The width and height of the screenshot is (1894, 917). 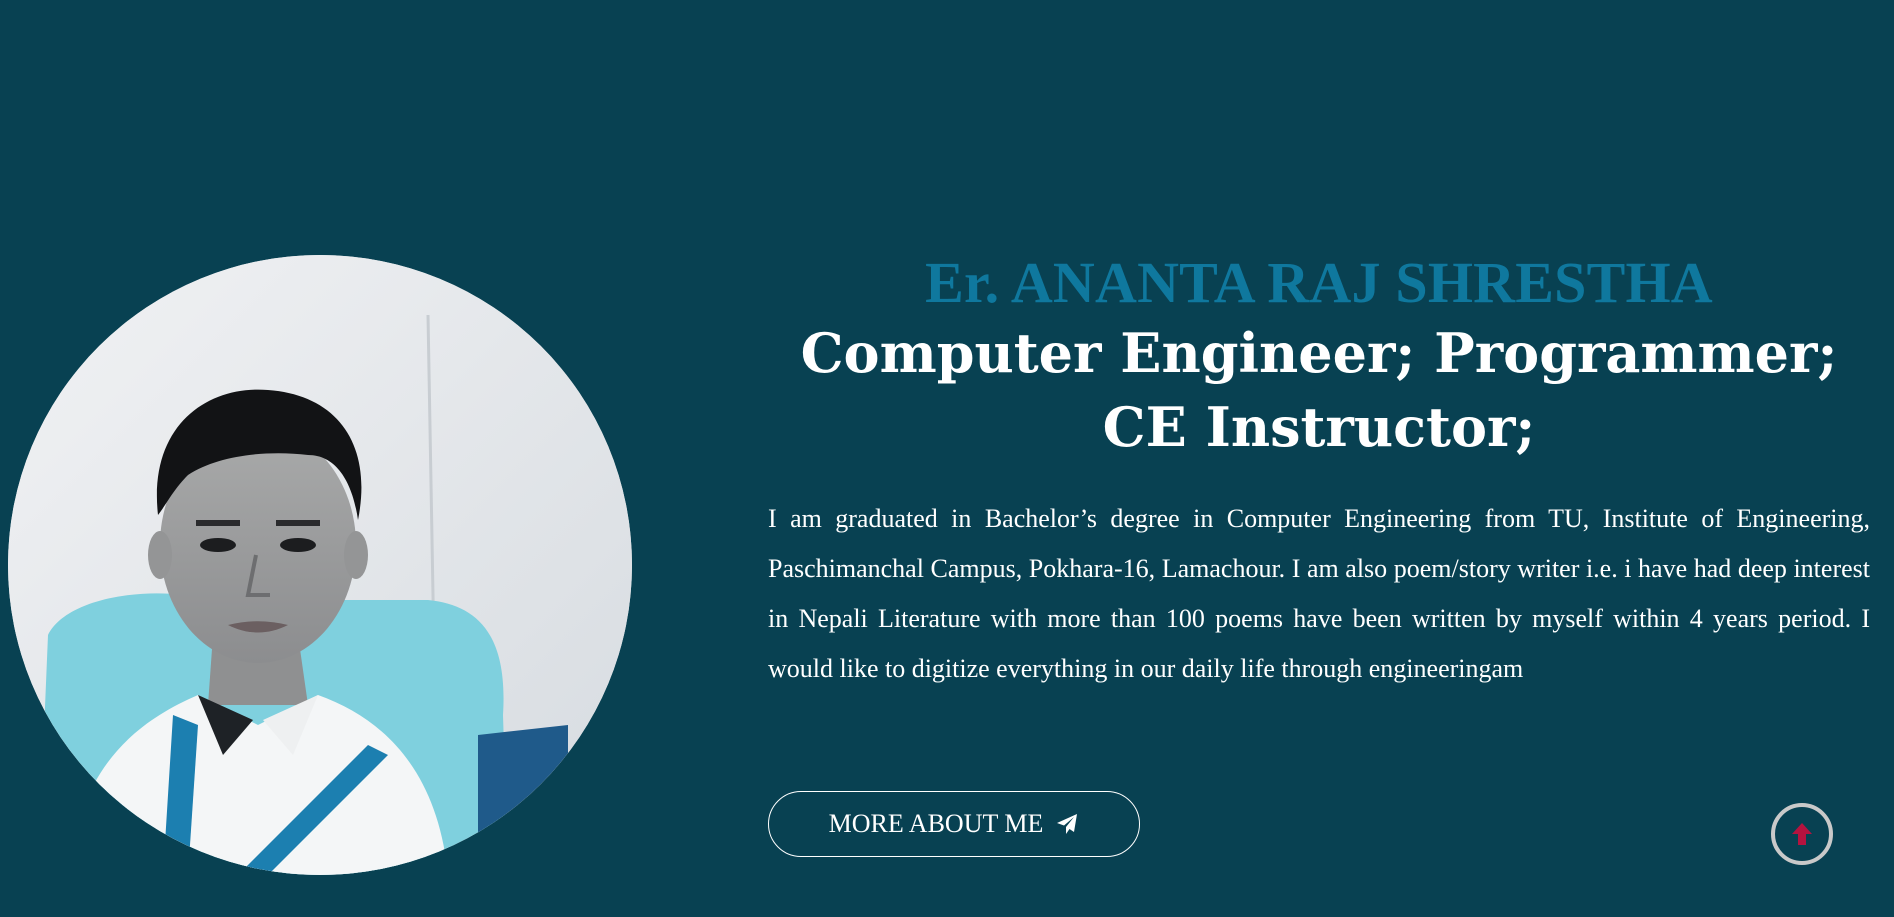 I want to click on paper-plane-icon, so click(x=1067, y=824).